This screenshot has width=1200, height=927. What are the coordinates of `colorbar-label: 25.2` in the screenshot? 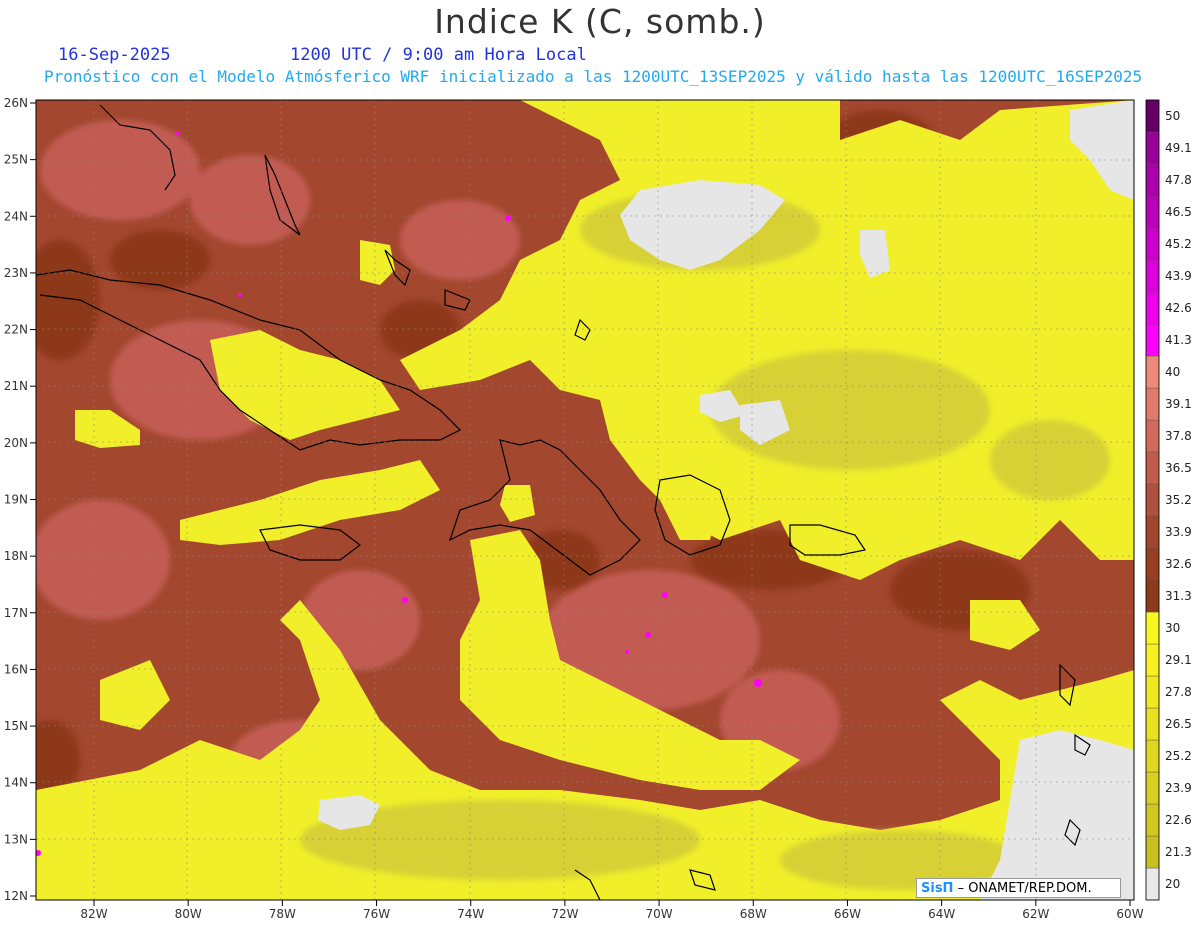 It's located at (1178, 756).